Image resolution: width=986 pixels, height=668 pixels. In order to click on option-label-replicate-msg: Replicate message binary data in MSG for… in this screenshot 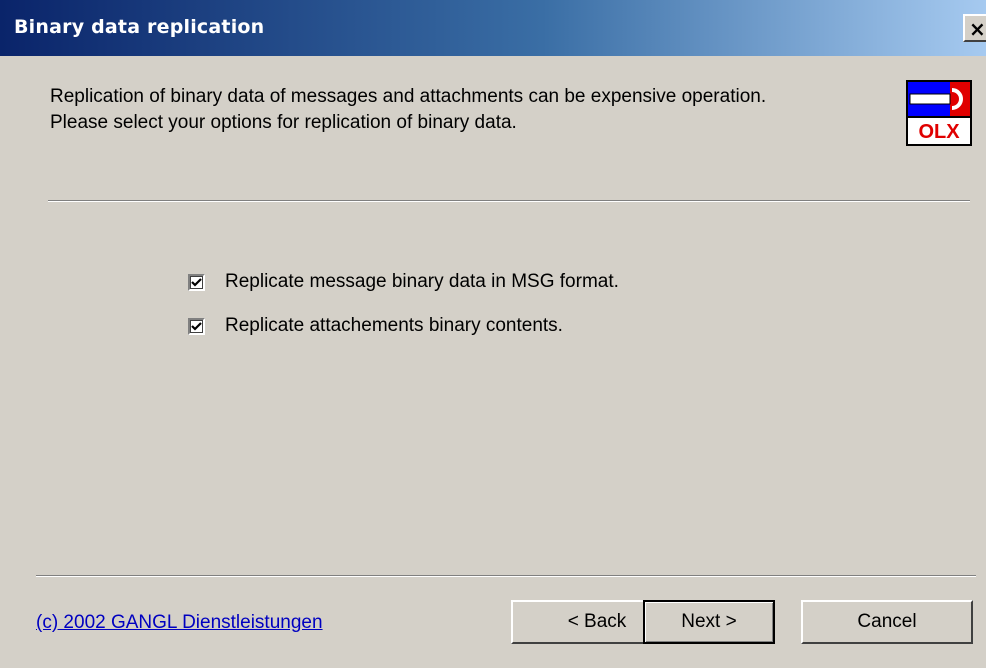, I will do `click(422, 282)`.